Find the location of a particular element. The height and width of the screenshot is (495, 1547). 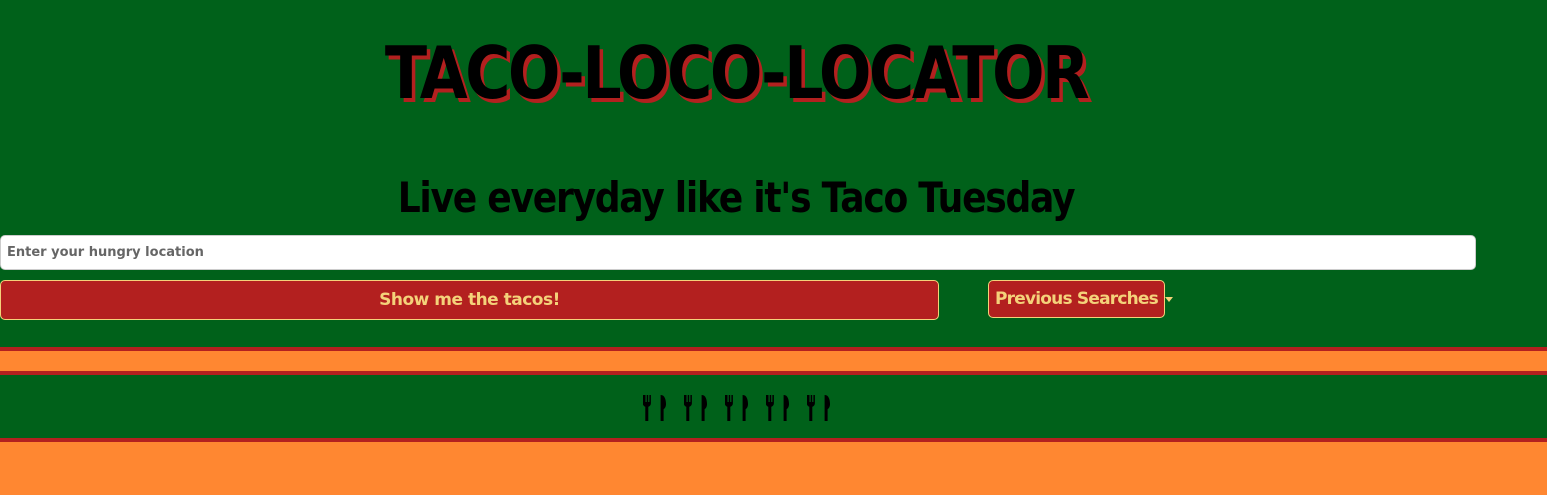

page-subtitle: Live everyday like it's Taco Tuesday is located at coordinates (736, 197).